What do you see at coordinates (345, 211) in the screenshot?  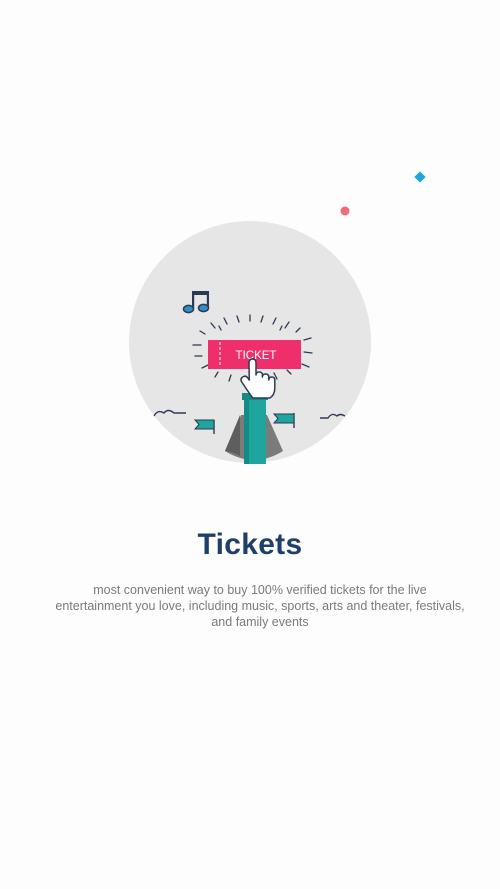 I see `dot-decoration` at bounding box center [345, 211].